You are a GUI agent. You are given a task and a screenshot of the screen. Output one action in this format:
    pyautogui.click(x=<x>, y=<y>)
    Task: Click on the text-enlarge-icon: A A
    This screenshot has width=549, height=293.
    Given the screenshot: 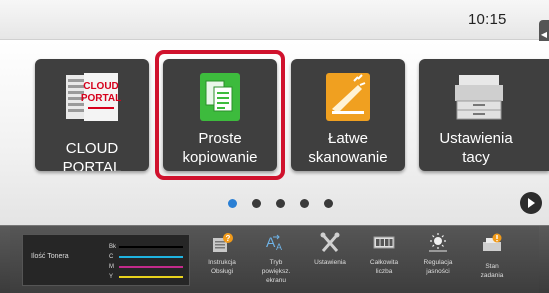 What is the action you would take?
    pyautogui.click(x=274, y=243)
    